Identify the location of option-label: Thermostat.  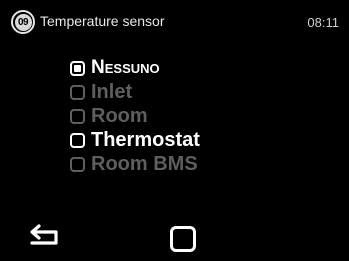
(145, 140).